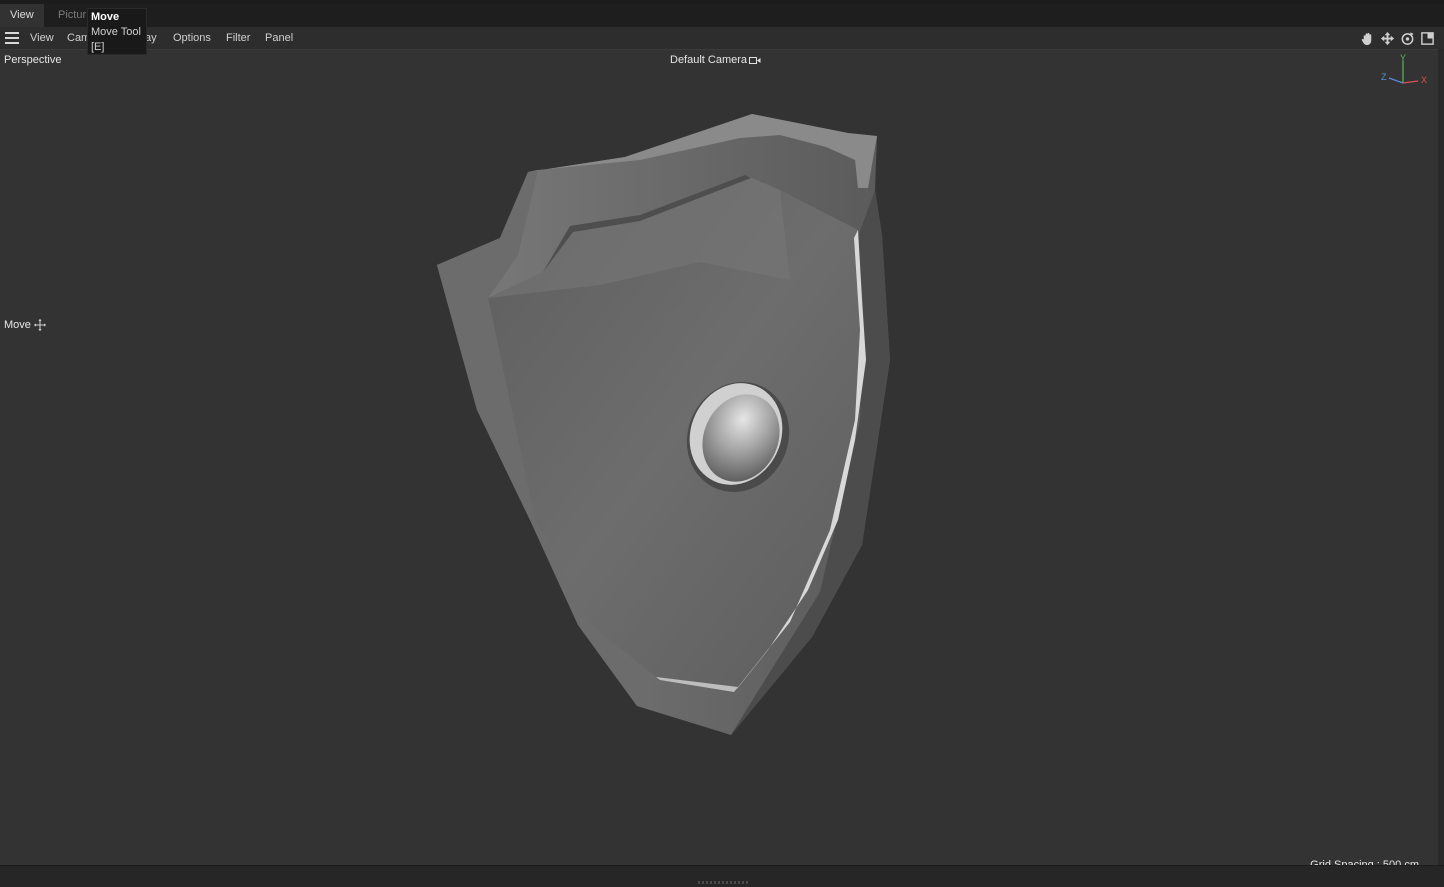 This screenshot has width=1444, height=887. What do you see at coordinates (98, 47) in the screenshot?
I see `tooltip-shortcut: [E]` at bounding box center [98, 47].